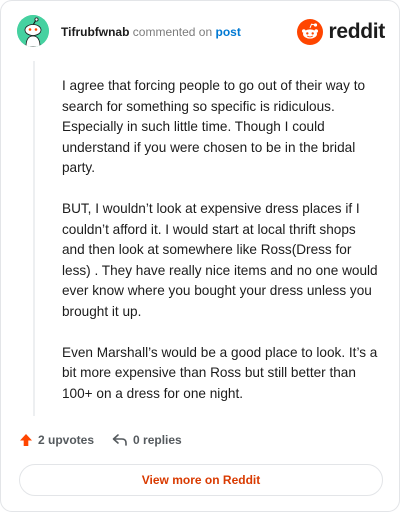 The image size is (400, 512). I want to click on comment-header: Tifrubfwnab commented on post reddit, so click(201, 35).